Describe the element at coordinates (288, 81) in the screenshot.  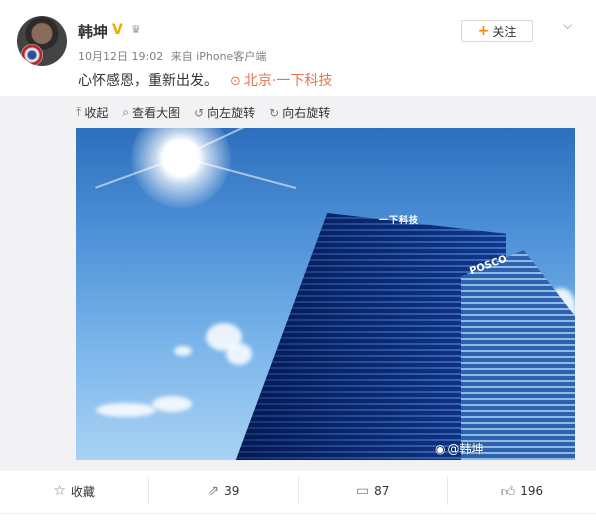
I see `location-label: 北京·一下科技` at that location.